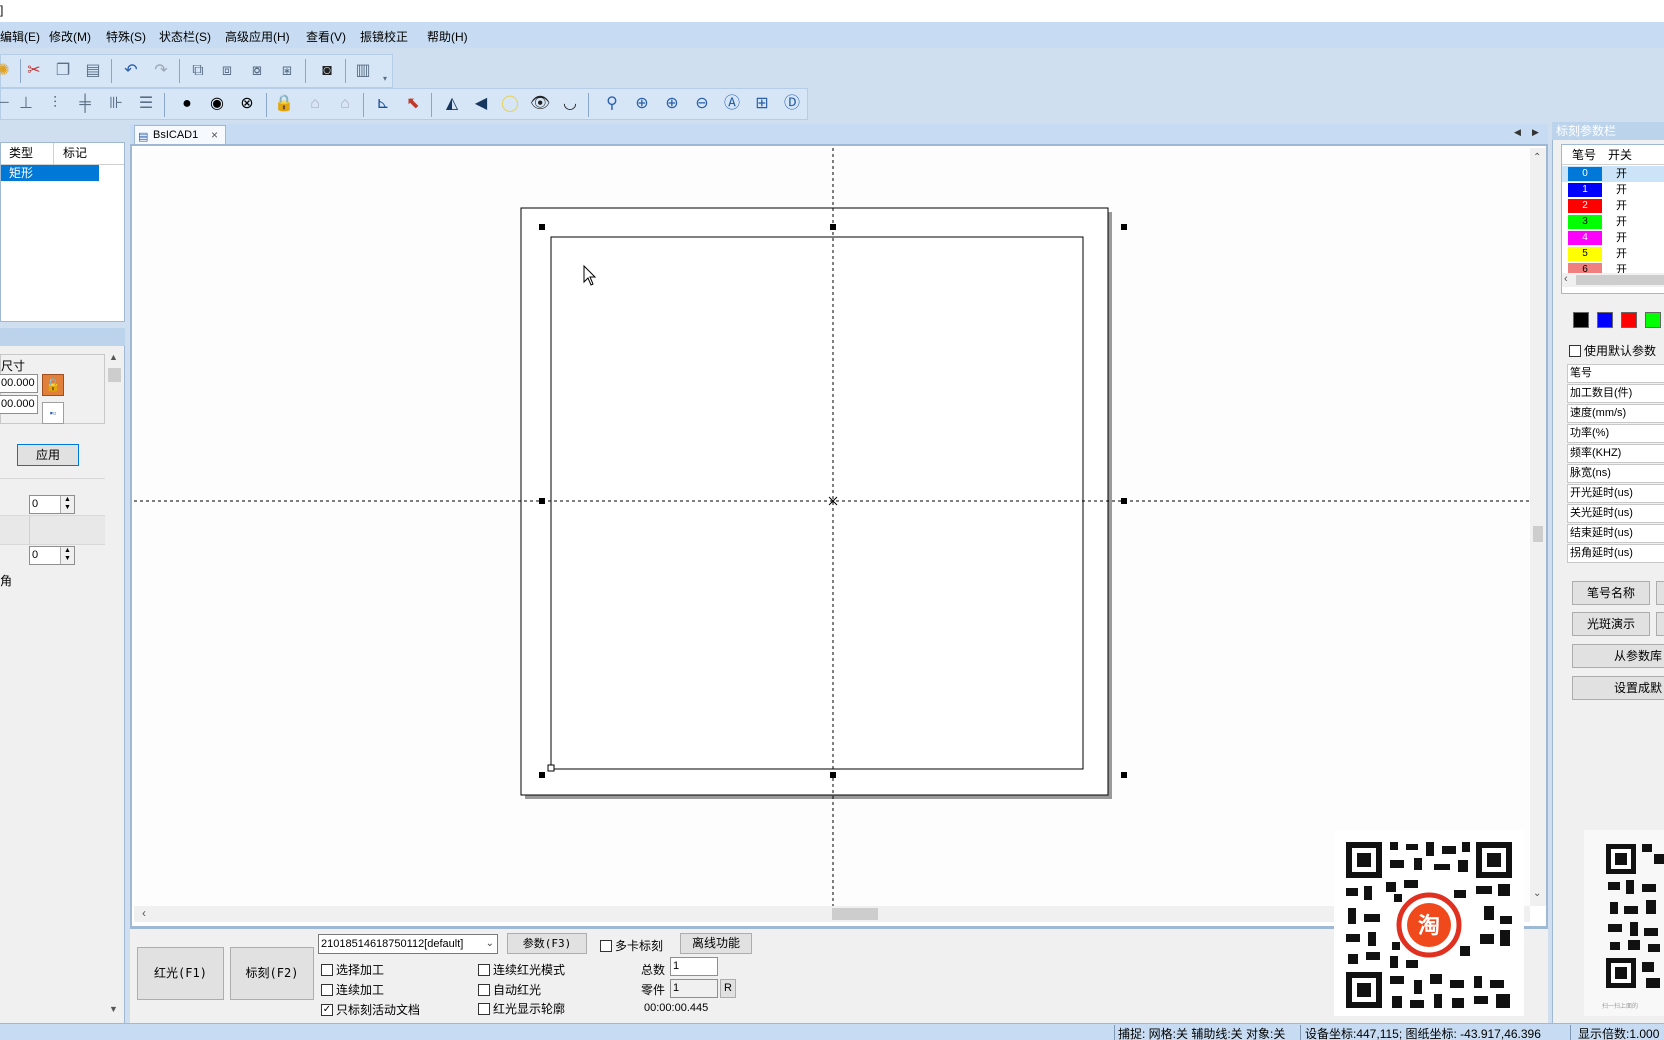 This screenshot has height=1040, width=1664. What do you see at coordinates (521, 969) in the screenshot?
I see `continuous-red-checkbox: 连续红光模式` at bounding box center [521, 969].